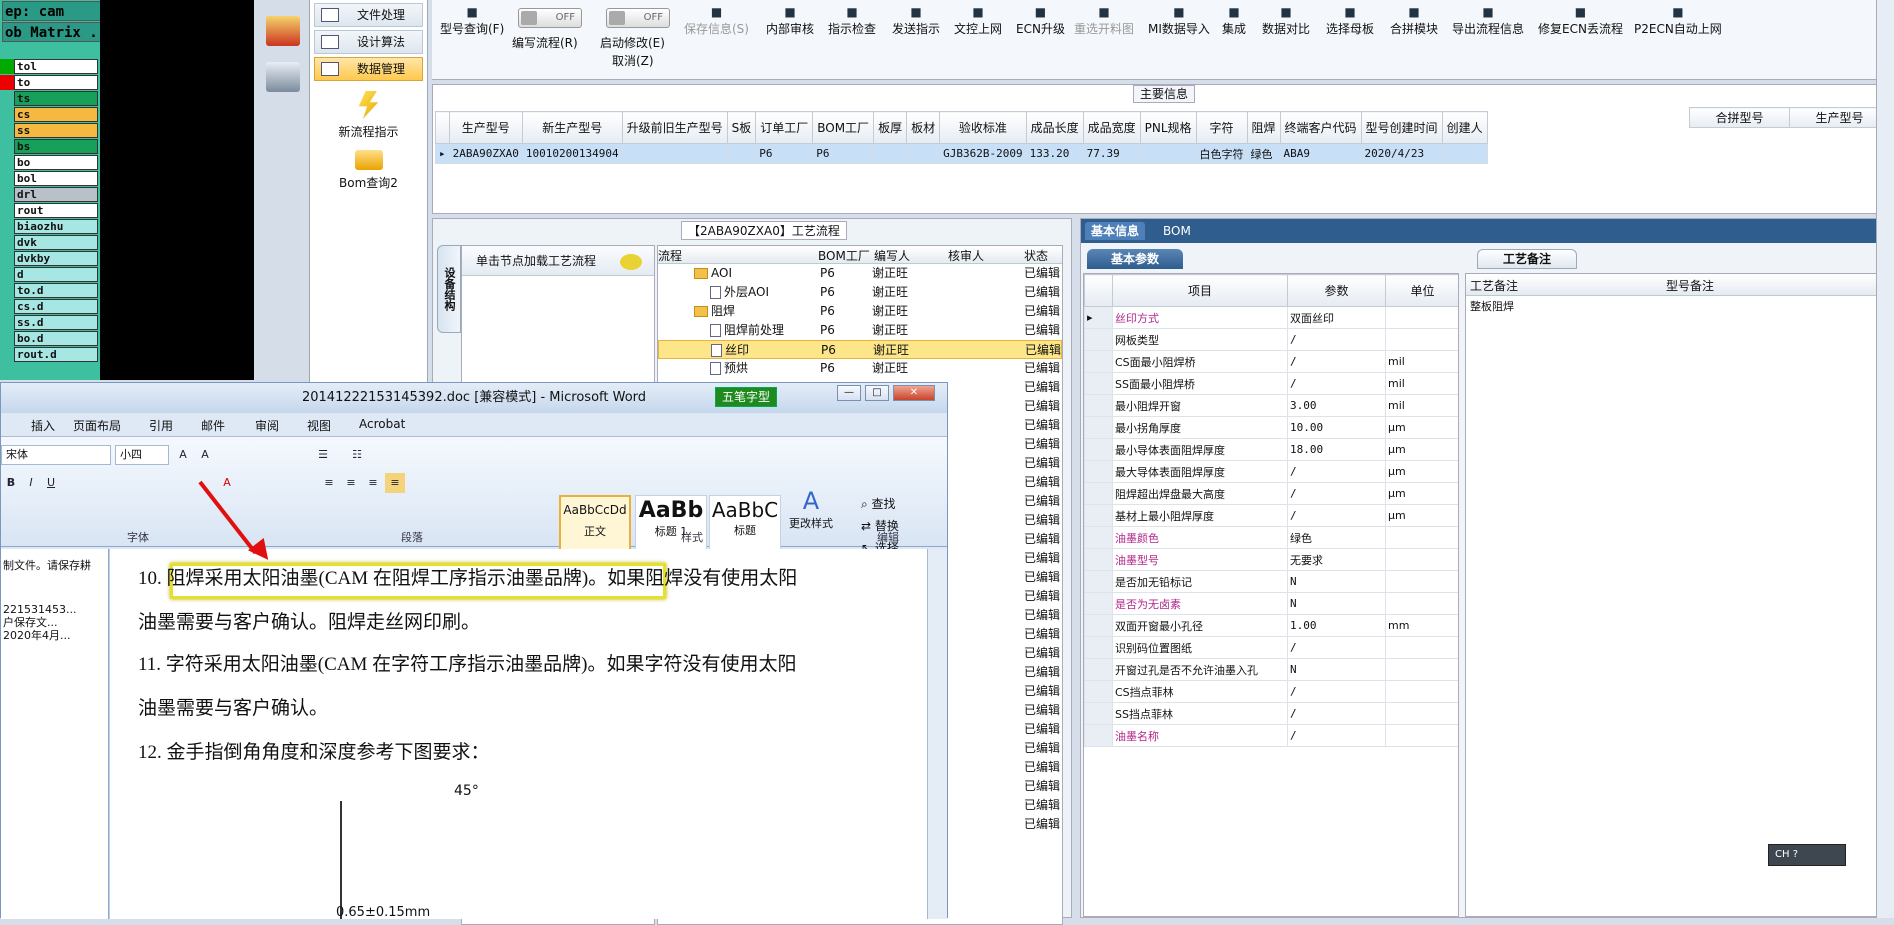 This screenshot has height=925, width=1894. Describe the element at coordinates (860, 349) in the screenshot. I see `list-item: 丝印 P6 谢正旺 已编辑` at that location.